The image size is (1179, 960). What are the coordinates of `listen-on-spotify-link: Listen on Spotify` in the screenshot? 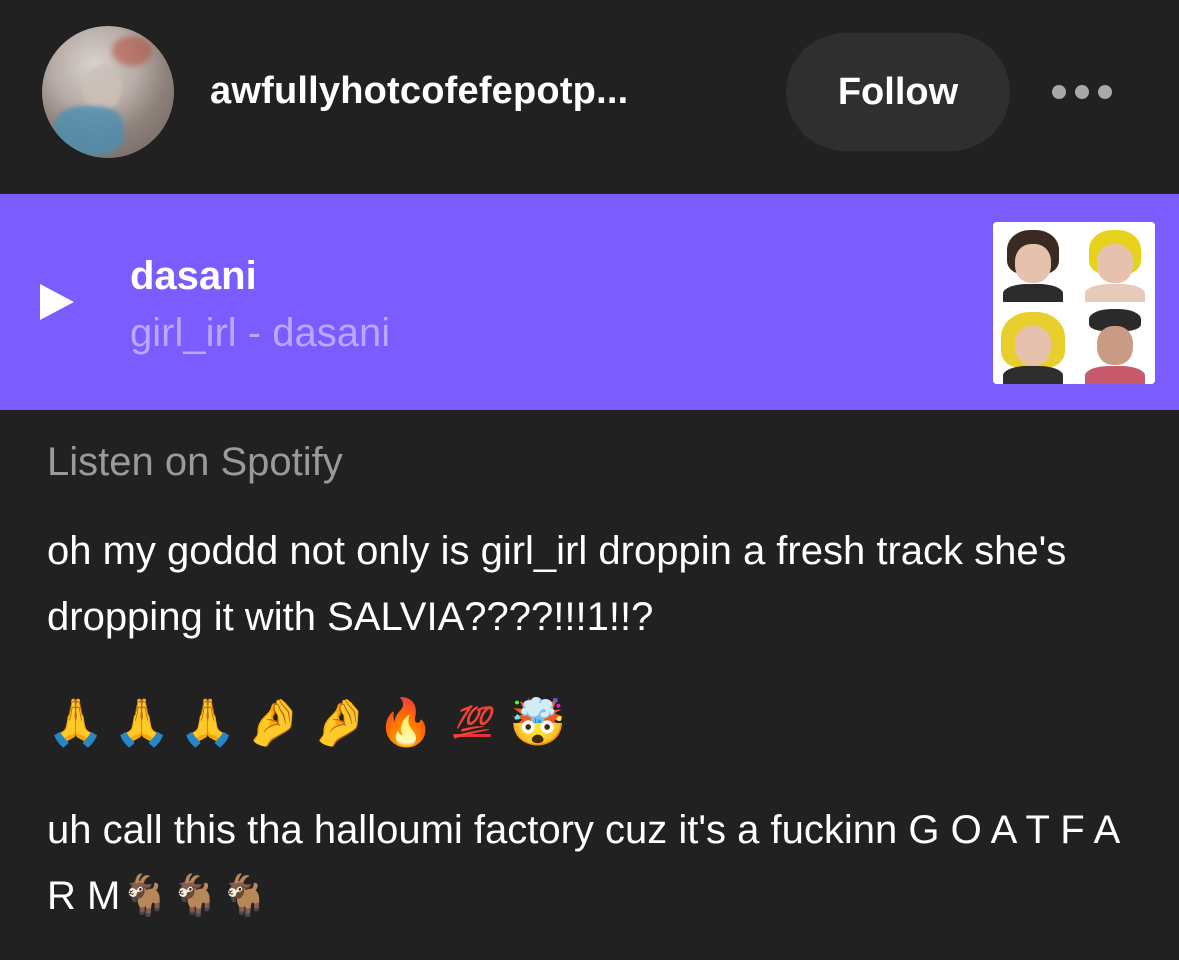 It's located at (195, 462).